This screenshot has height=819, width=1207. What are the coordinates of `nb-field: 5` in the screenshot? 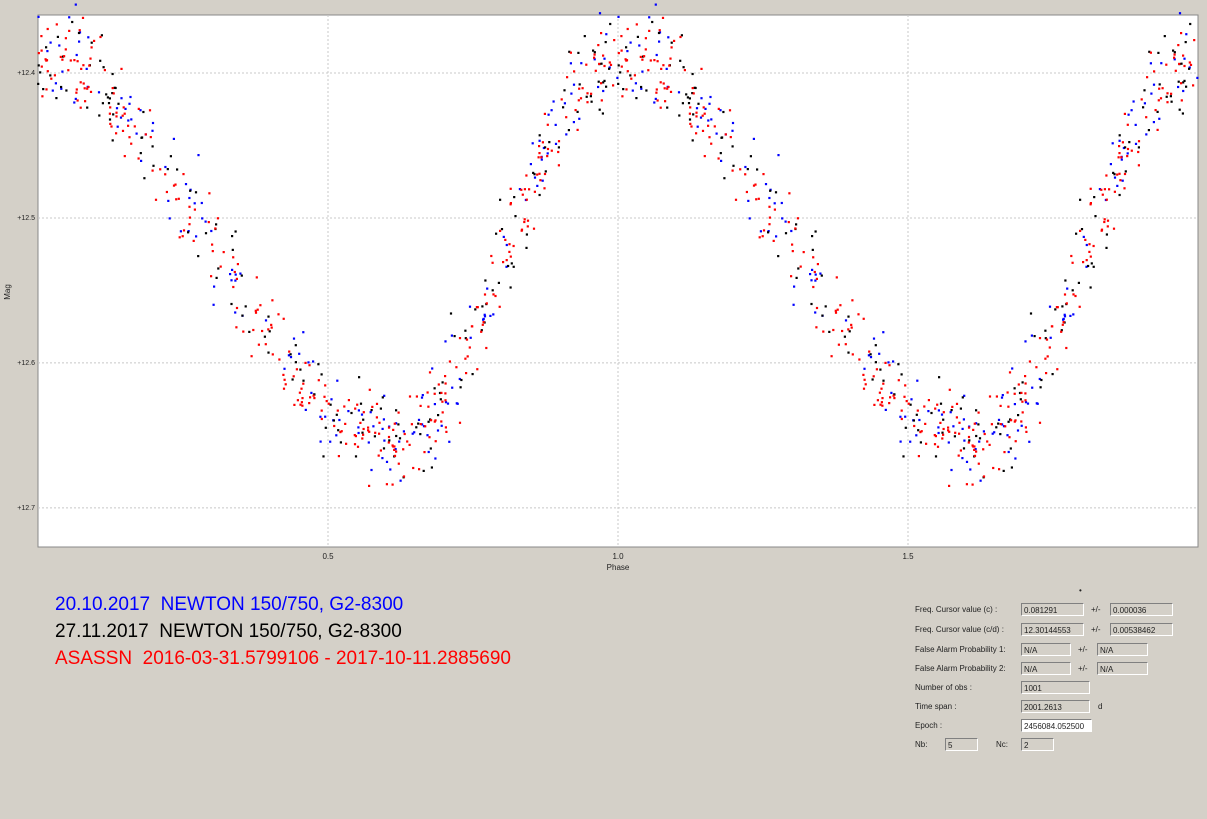 It's located at (961, 744).